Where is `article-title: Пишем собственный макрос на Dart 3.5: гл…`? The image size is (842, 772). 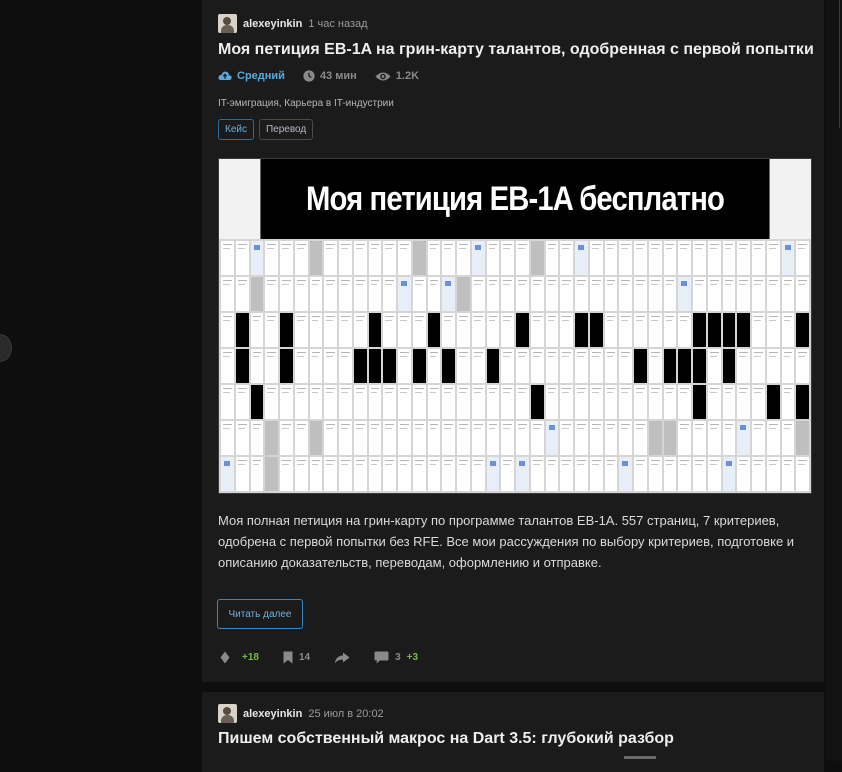
article-title: Пишем собственный макрос на Dart 3.5: гл… is located at coordinates (446, 739).